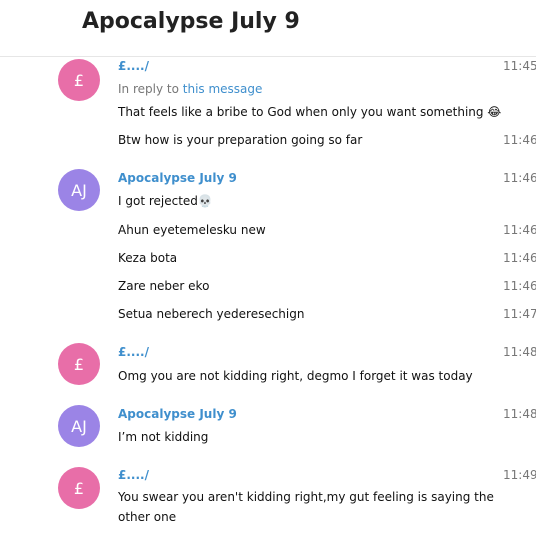  Describe the element at coordinates (164, 286) in the screenshot. I see `message-text: Zare neber eko` at that location.